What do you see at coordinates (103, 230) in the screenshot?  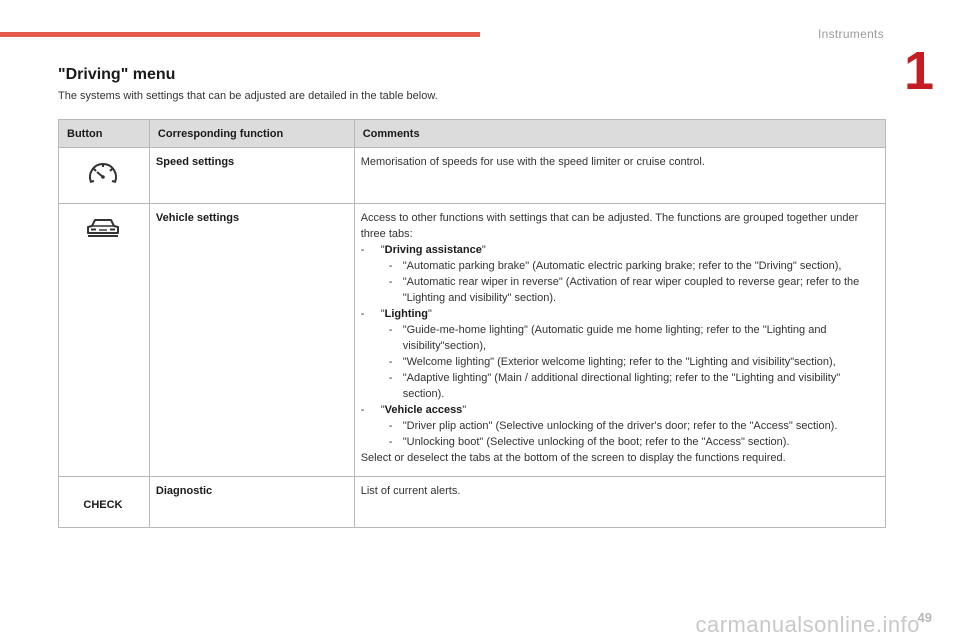 I see `car-icon` at bounding box center [103, 230].